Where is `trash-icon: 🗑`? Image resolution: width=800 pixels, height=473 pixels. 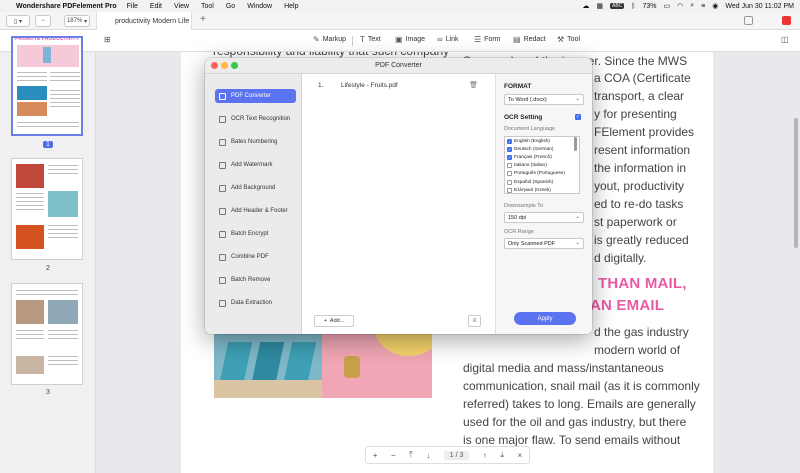
trash-icon: 🗑 is located at coordinates (473, 85).